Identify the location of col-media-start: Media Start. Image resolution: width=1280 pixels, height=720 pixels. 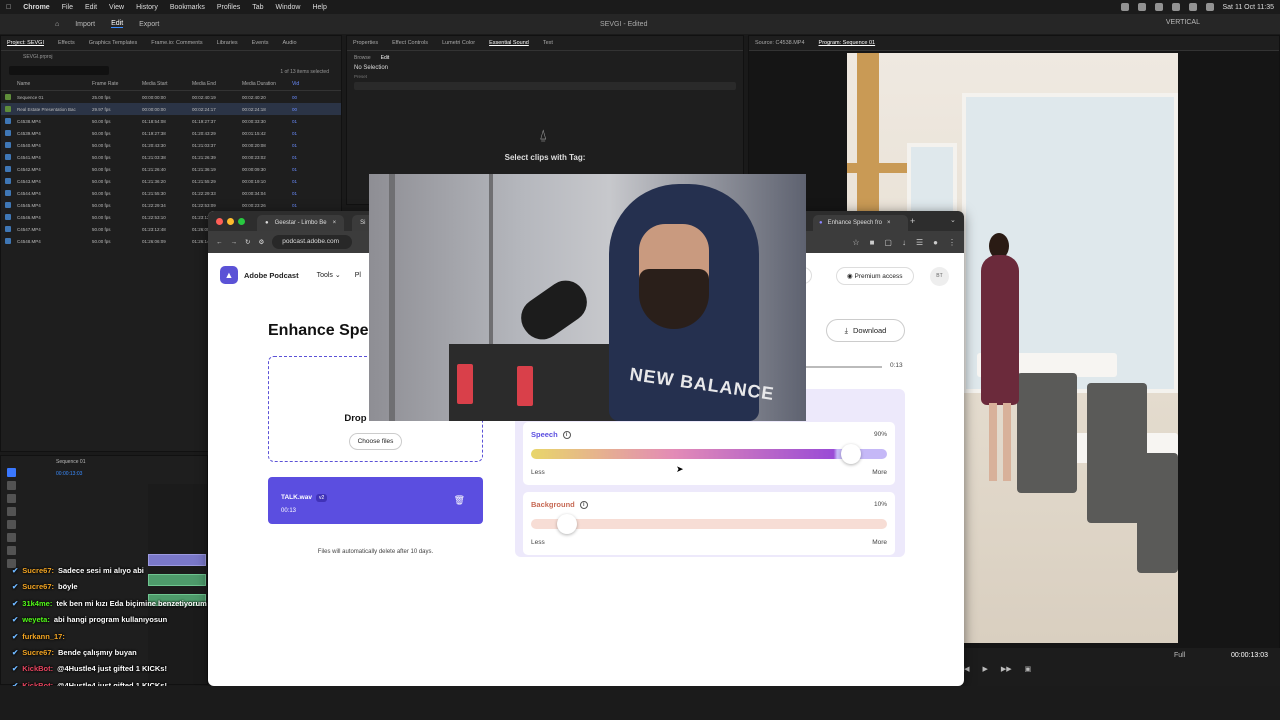
(167, 84).